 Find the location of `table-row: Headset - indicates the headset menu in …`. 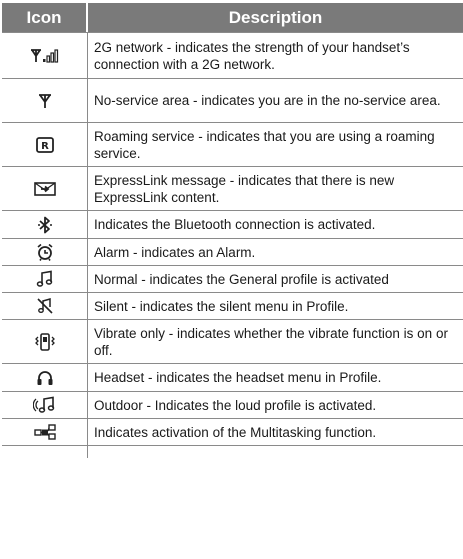

table-row: Headset - indicates the headset menu in … is located at coordinates (232, 377).